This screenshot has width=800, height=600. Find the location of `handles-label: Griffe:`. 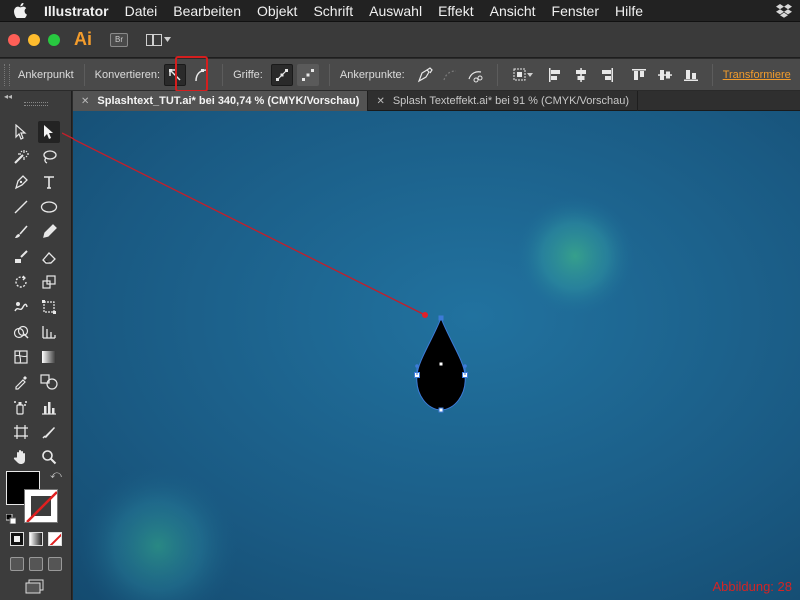

handles-label: Griffe: is located at coordinates (248, 74).